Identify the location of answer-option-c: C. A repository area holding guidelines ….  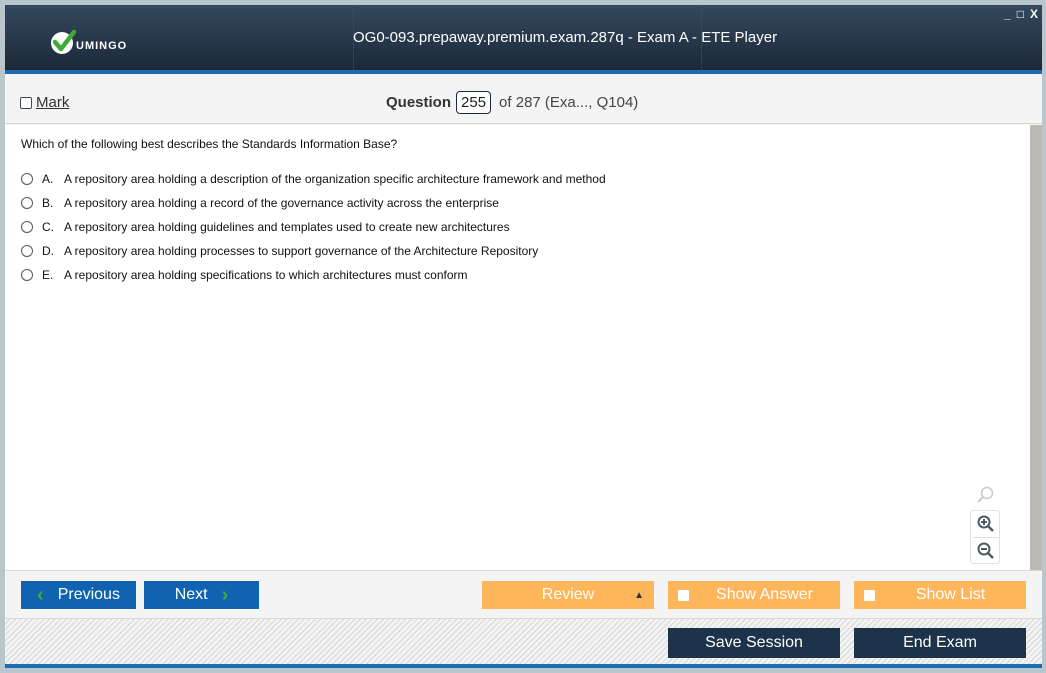
(313, 227).